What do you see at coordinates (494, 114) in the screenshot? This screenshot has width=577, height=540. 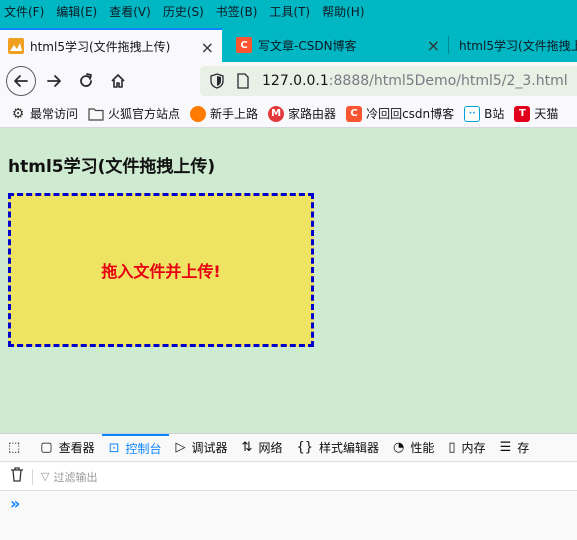 I see `bookmark-label: B站` at bounding box center [494, 114].